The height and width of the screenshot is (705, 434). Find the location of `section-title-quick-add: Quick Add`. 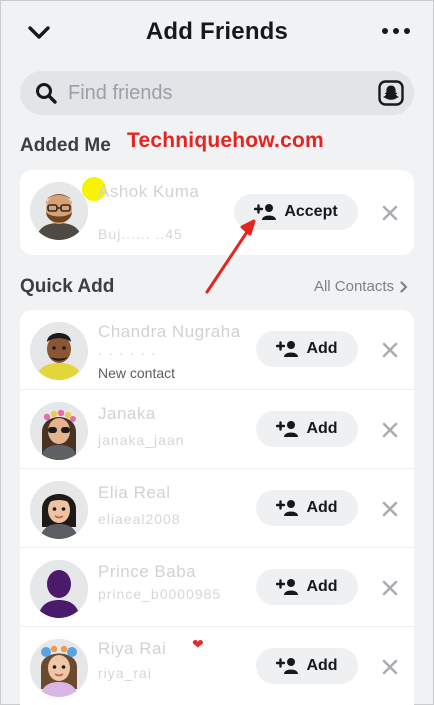

section-title-quick-add: Quick Add is located at coordinates (67, 286).